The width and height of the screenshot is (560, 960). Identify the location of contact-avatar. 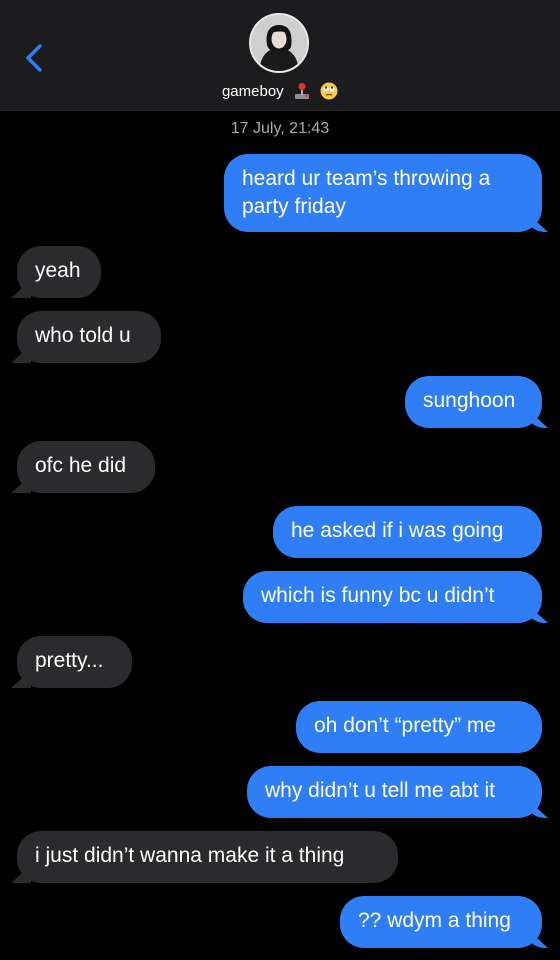
(279, 43).